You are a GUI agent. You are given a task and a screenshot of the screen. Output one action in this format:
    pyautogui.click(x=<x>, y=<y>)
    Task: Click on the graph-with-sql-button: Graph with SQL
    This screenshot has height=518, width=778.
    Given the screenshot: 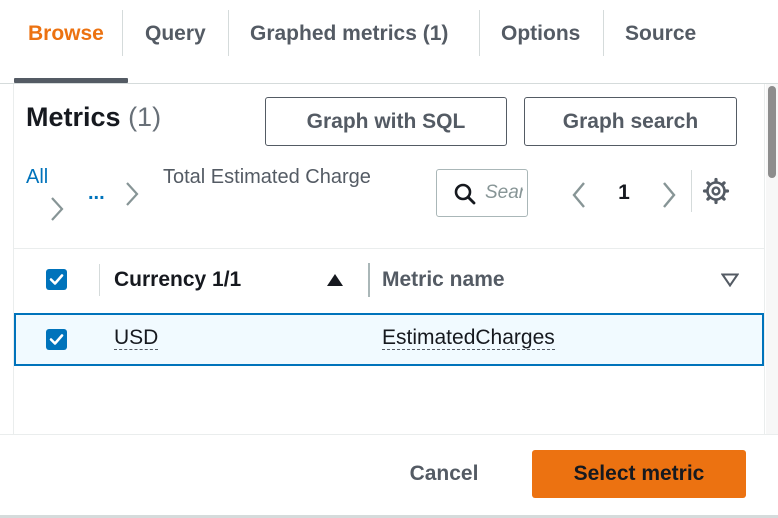 What is the action you would take?
    pyautogui.click(x=386, y=121)
    